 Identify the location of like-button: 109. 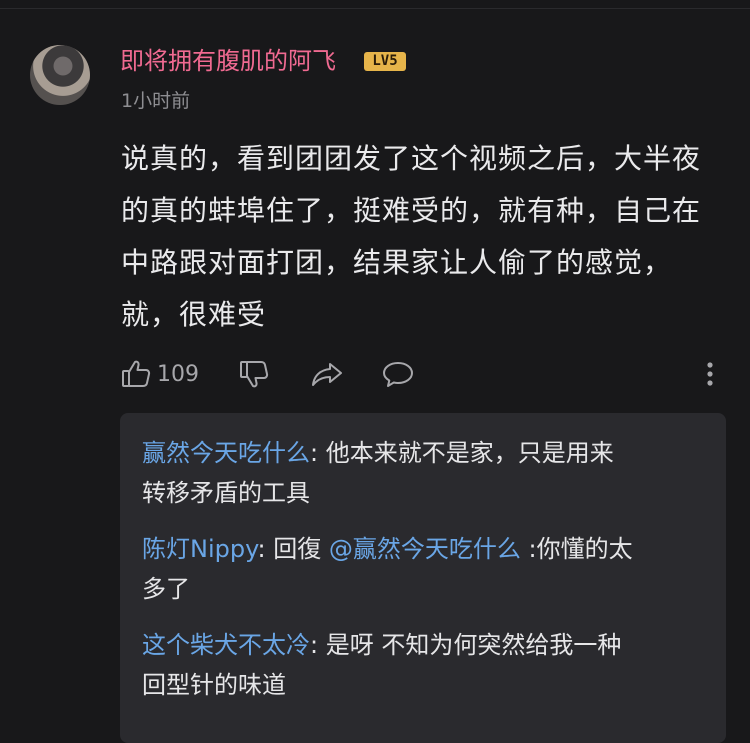
(159, 374).